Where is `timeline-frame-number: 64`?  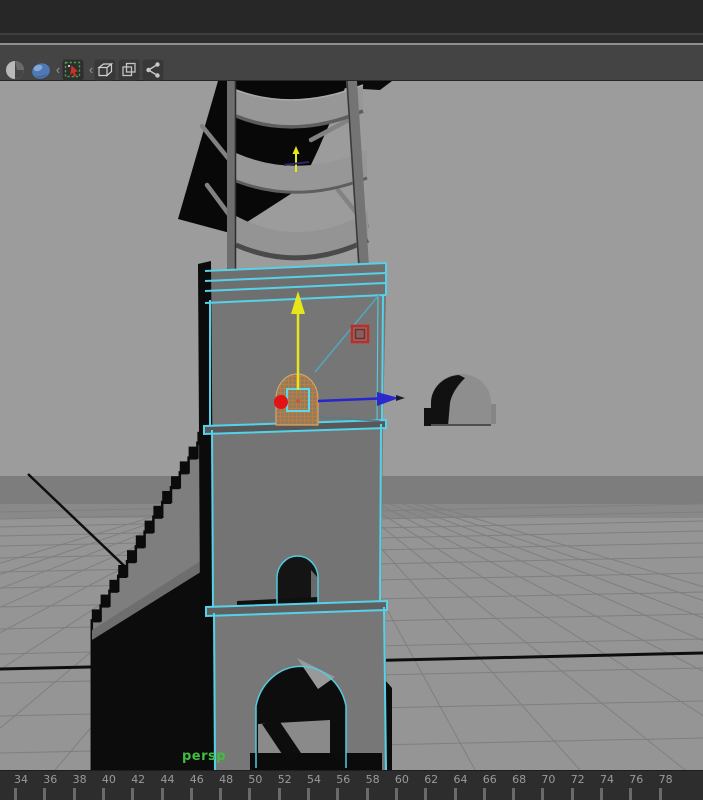
timeline-frame-number: 64 is located at coordinates (460, 779).